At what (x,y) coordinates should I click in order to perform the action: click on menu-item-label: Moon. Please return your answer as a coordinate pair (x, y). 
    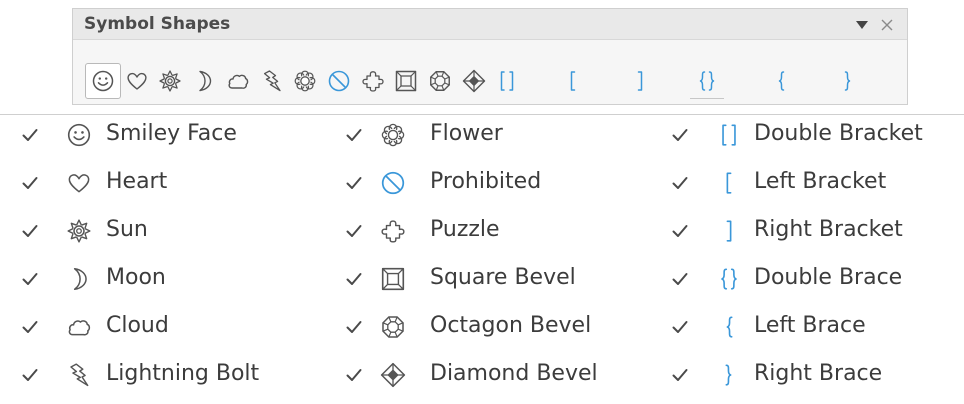
    Looking at the image, I should click on (136, 277).